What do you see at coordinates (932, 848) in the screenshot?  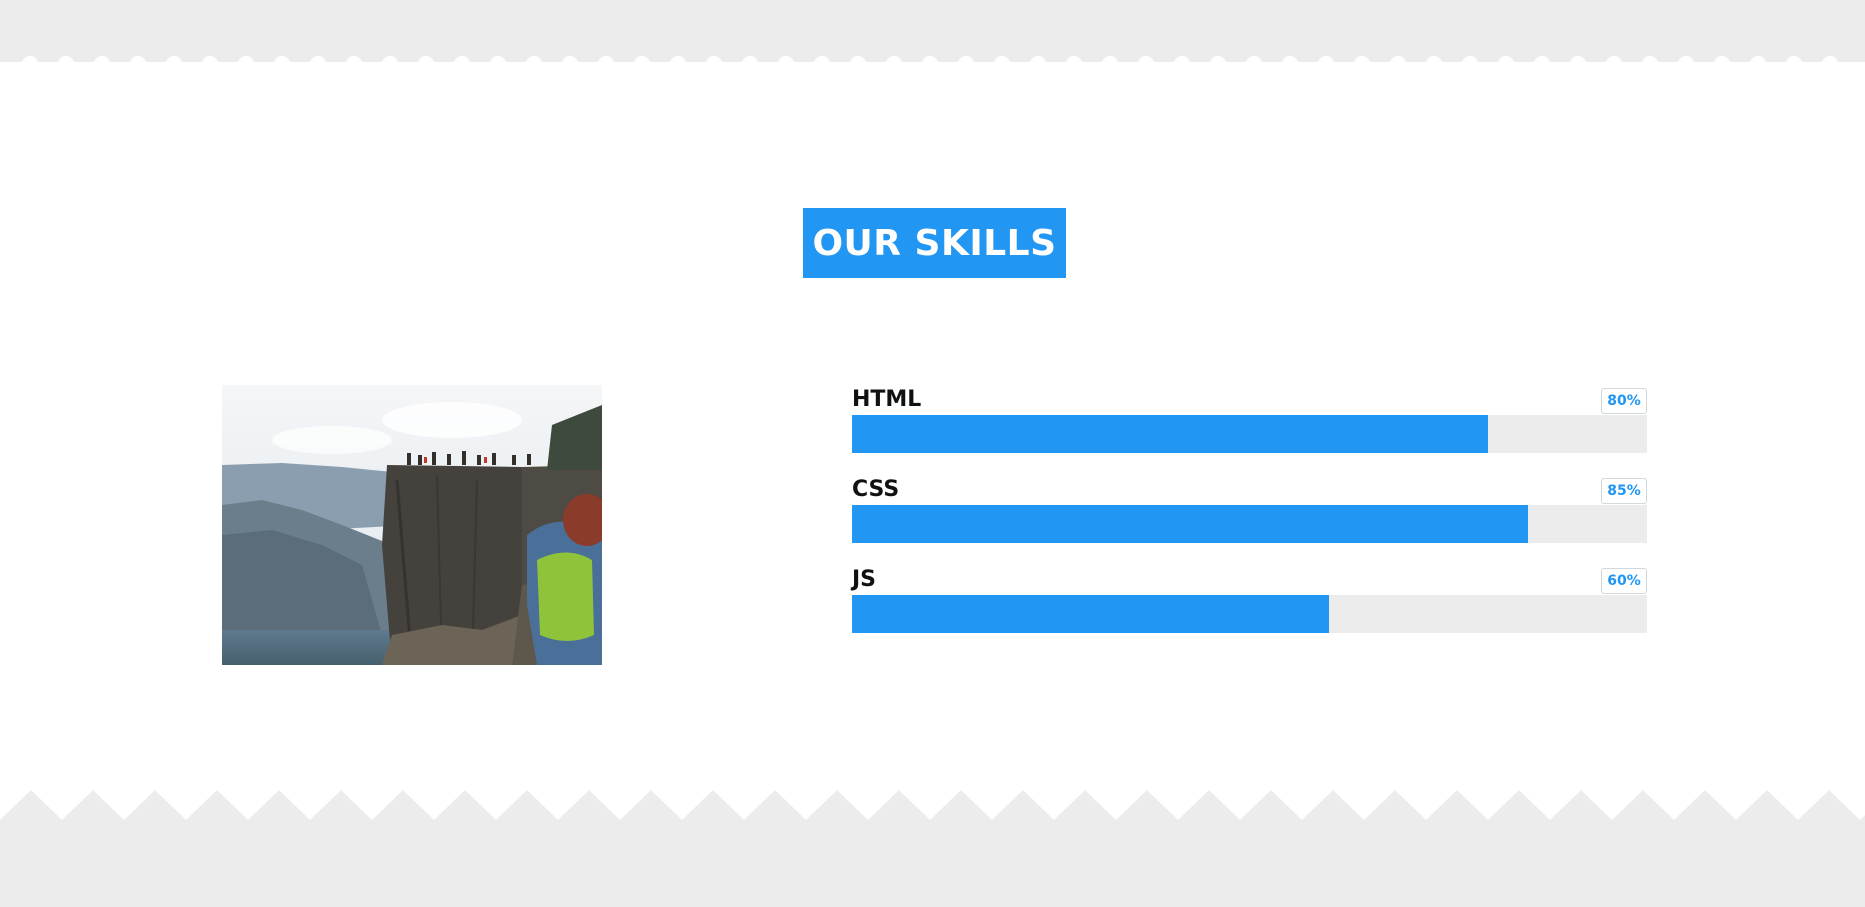 I see `zigzag-bottom-band` at bounding box center [932, 848].